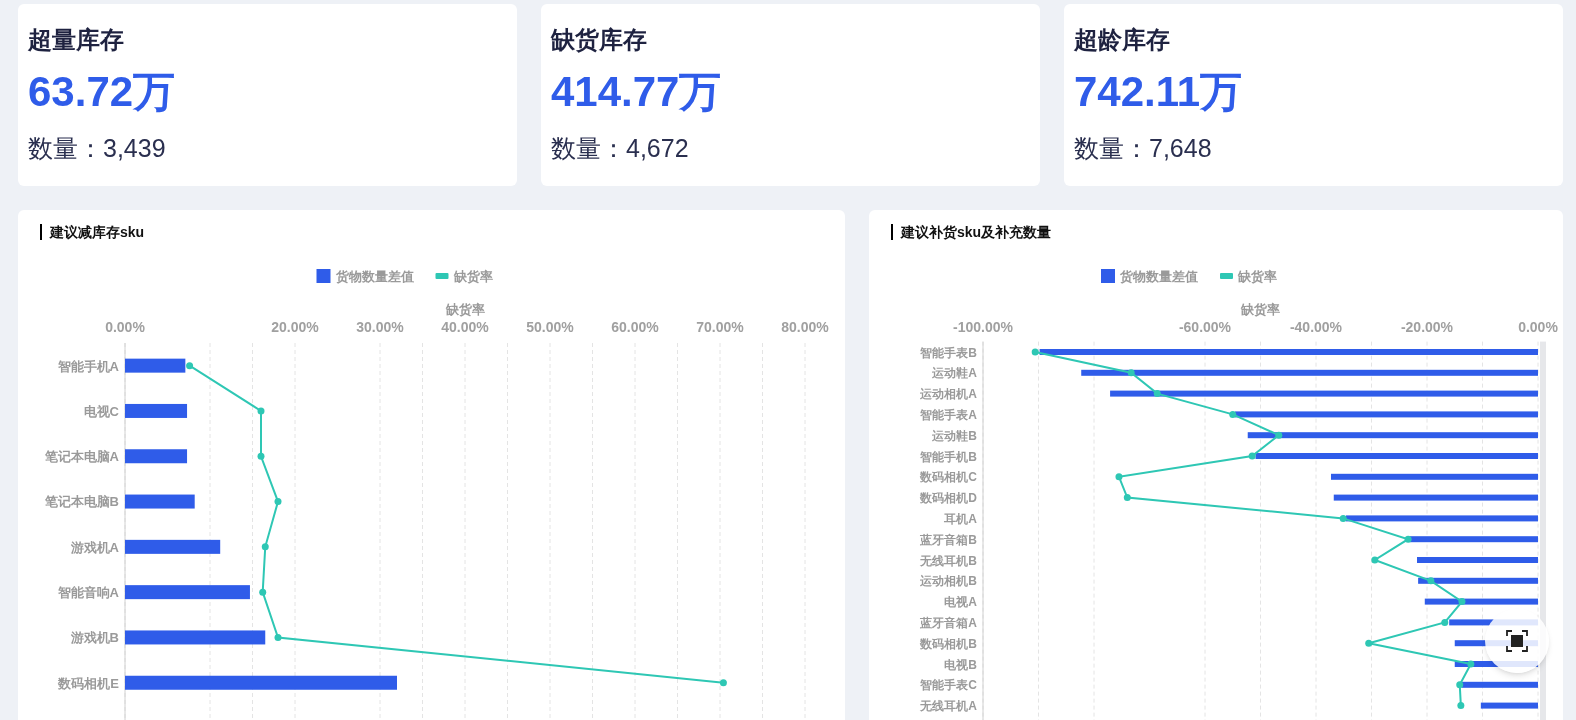 Image resolution: width=1576 pixels, height=720 pixels. What do you see at coordinates (971, 232) in the screenshot?
I see `panel-title: 建议补货sku及补充数量` at bounding box center [971, 232].